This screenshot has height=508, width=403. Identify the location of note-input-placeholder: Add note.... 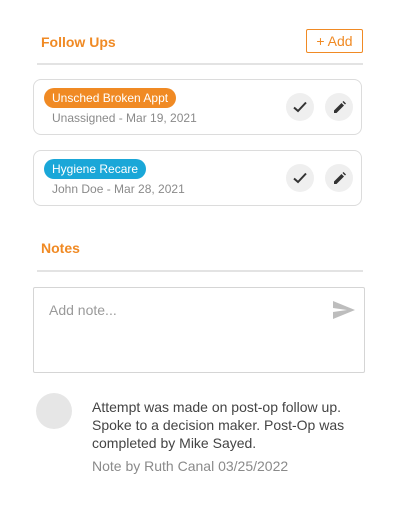
(83, 310).